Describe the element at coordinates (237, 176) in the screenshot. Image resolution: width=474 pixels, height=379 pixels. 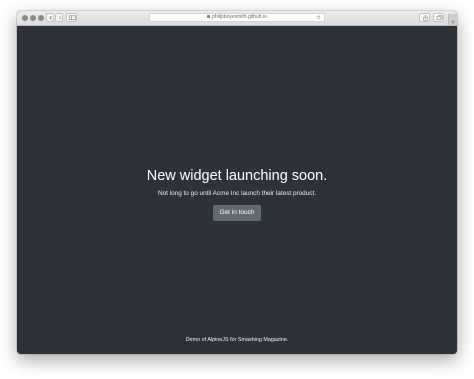
I see `page-title: New widget launching soon.` at that location.